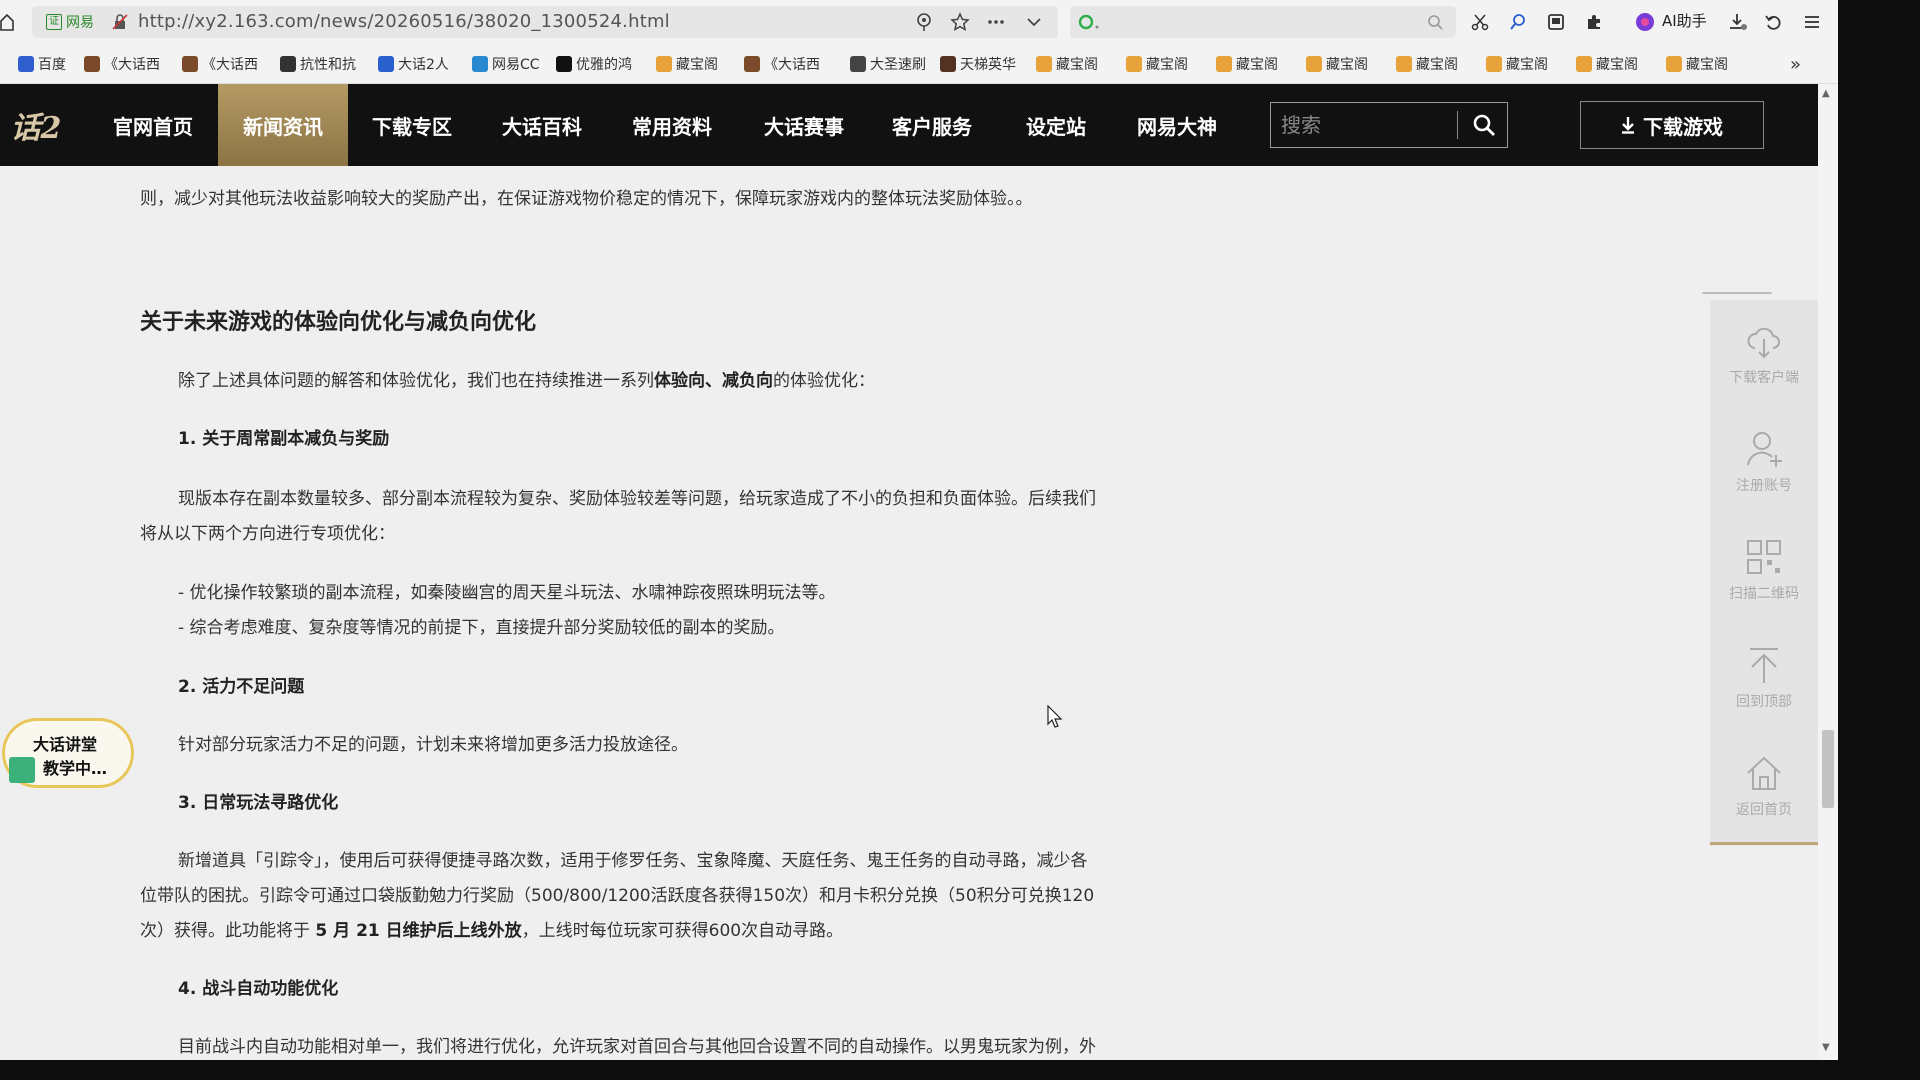  I want to click on ai-assistant-label: AI助手, so click(1684, 20).